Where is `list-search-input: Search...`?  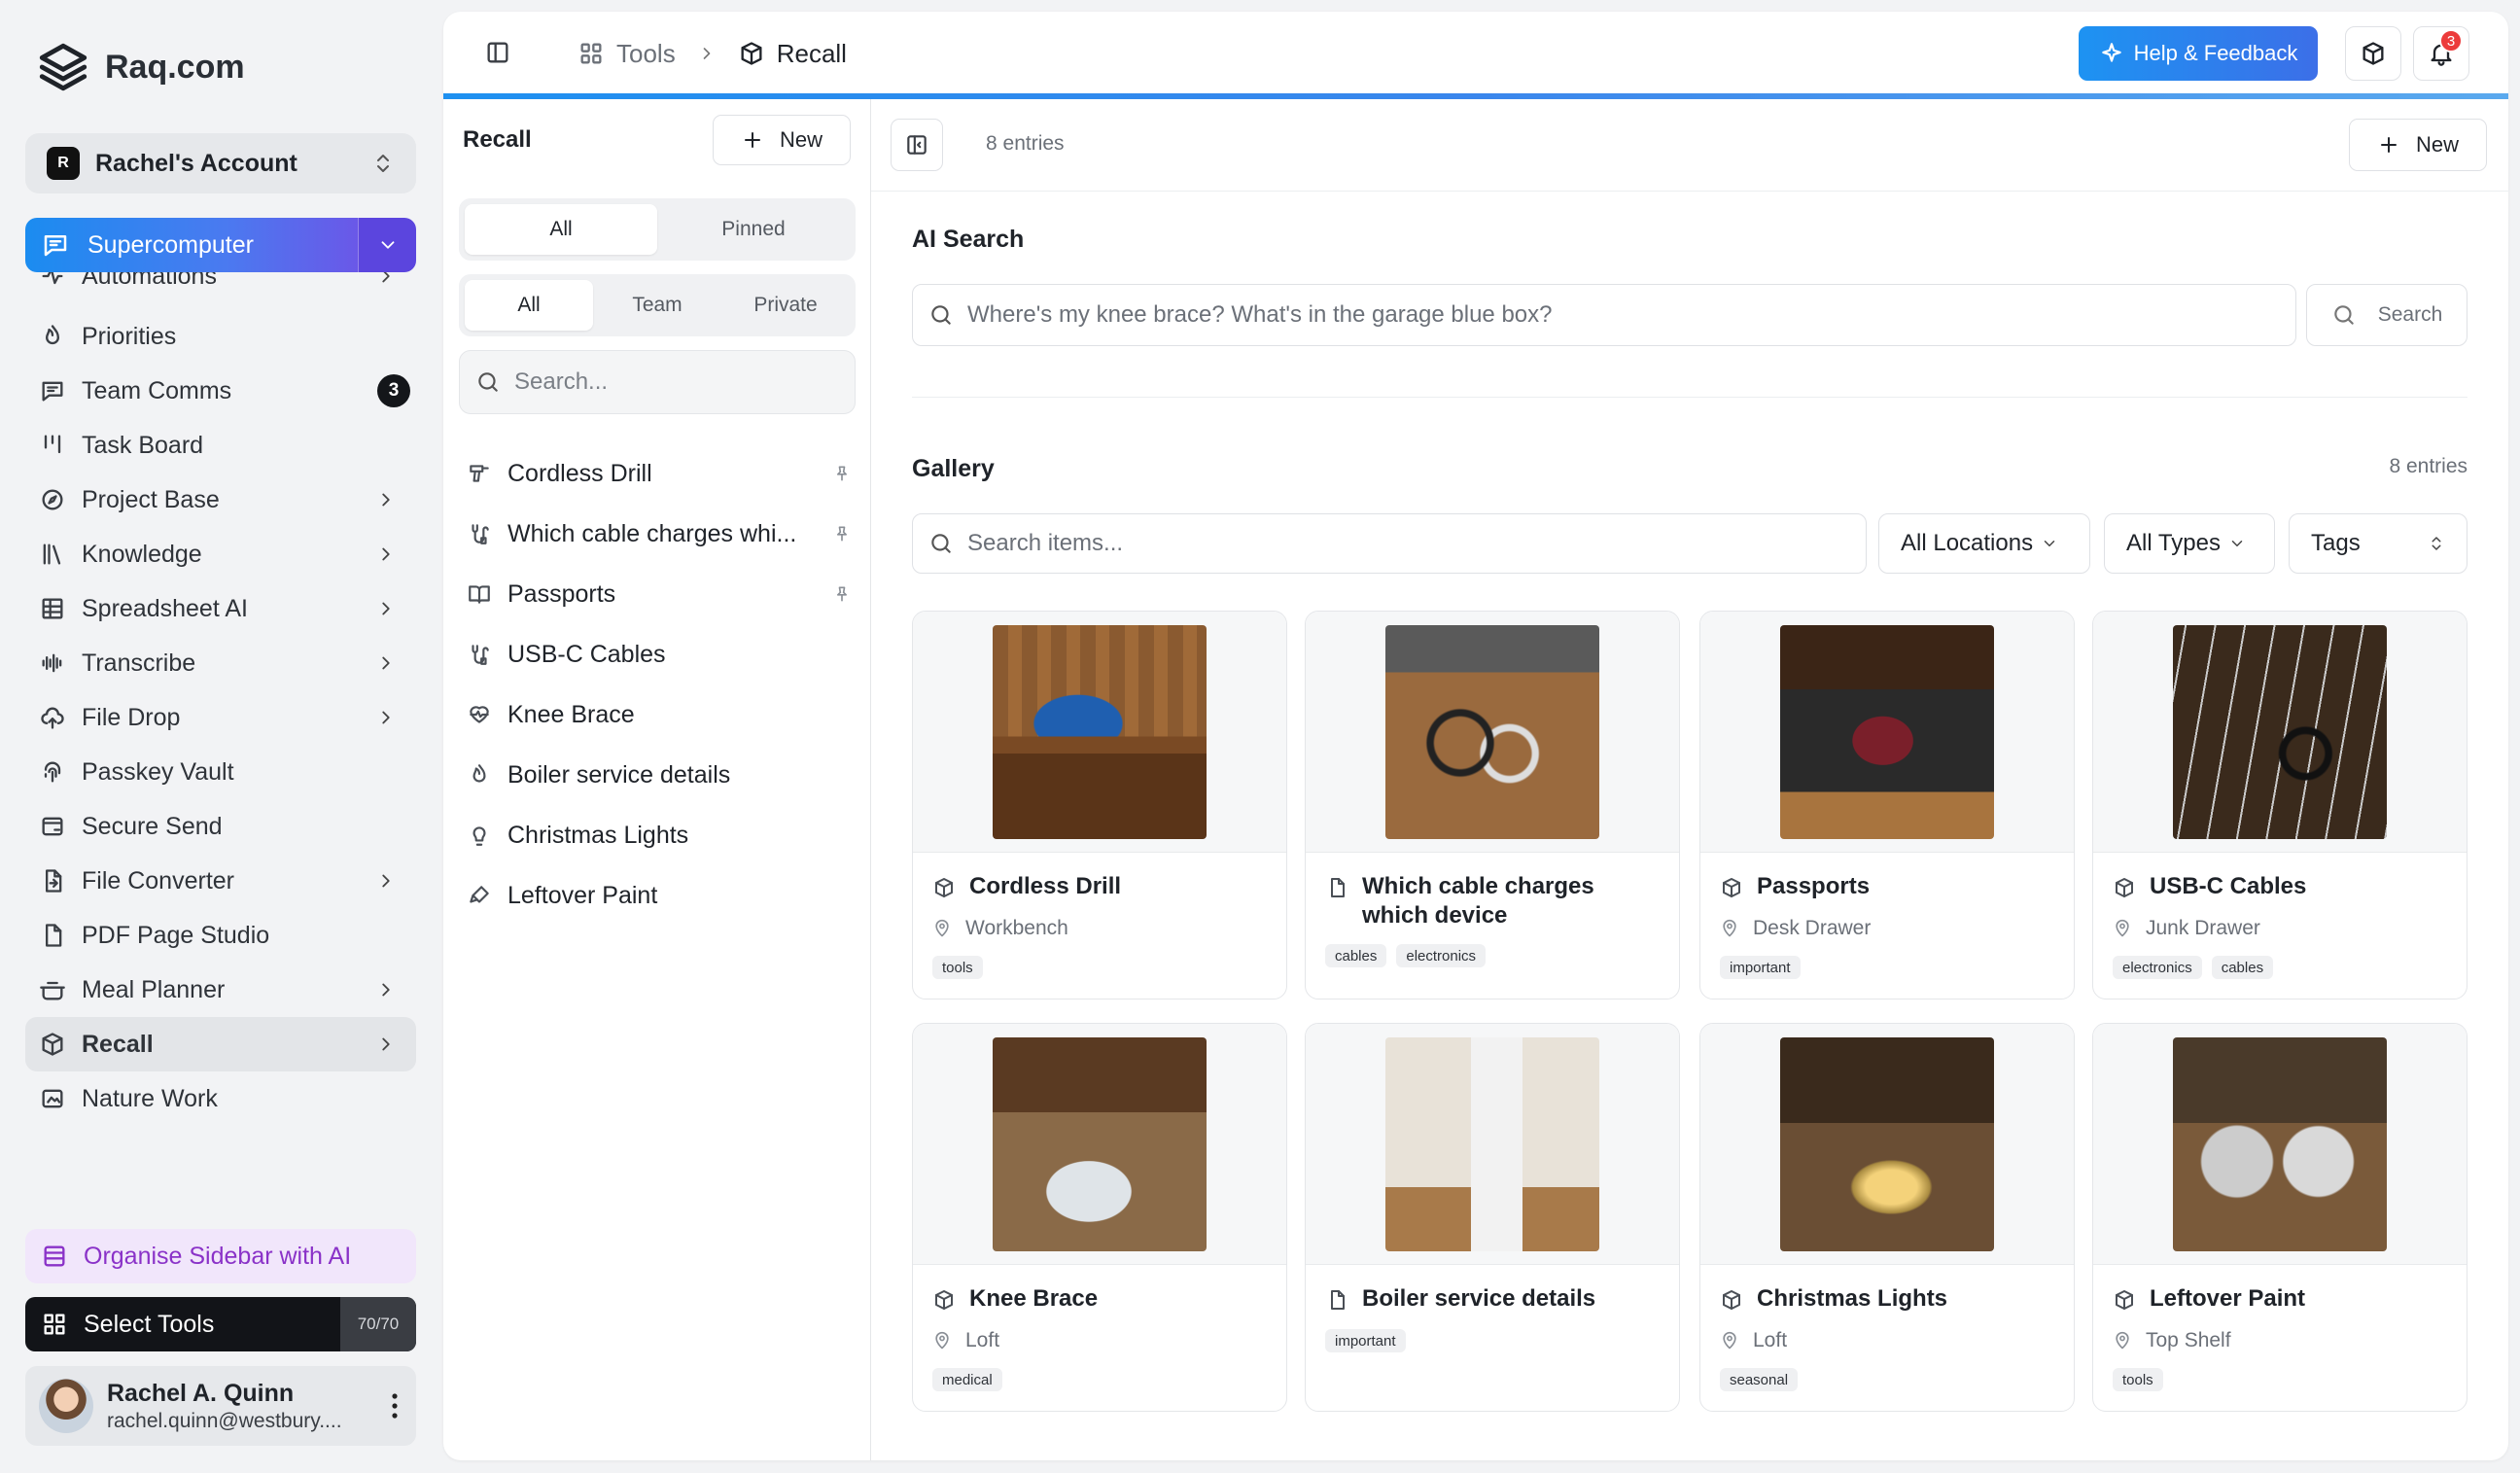 list-search-input: Search... is located at coordinates (657, 382).